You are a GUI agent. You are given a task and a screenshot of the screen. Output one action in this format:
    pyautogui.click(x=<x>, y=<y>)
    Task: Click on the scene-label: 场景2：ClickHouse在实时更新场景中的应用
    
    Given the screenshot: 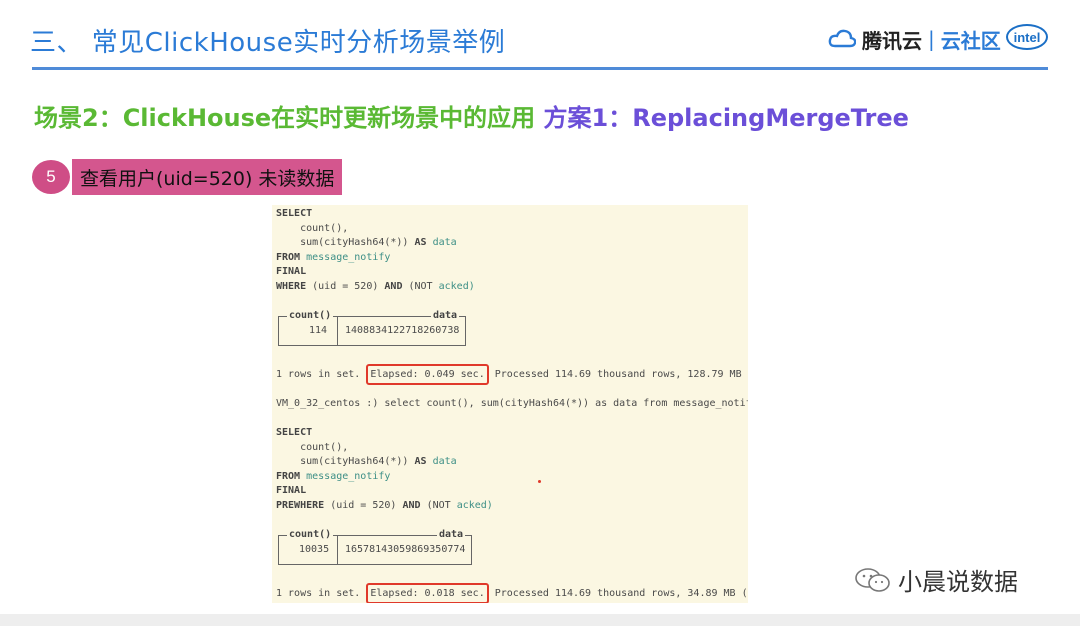 What is the action you would take?
    pyautogui.click(x=285, y=118)
    